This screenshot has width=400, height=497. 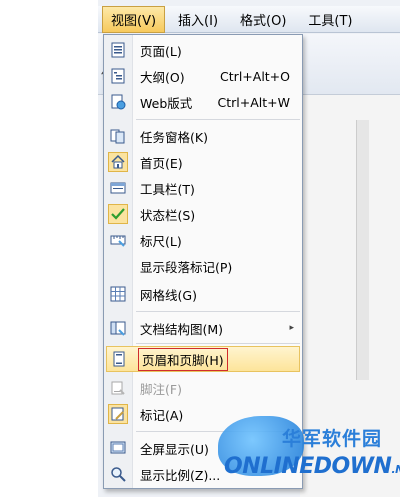 I want to click on checkmark-icon, so click(x=118, y=214).